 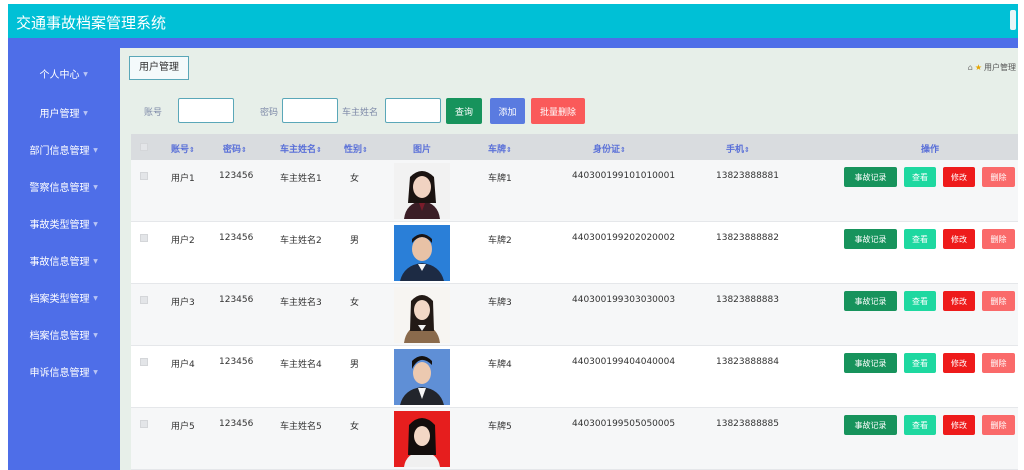 What do you see at coordinates (59, 114) in the screenshot?
I see `sidebar-item-label: 用户管理` at bounding box center [59, 114].